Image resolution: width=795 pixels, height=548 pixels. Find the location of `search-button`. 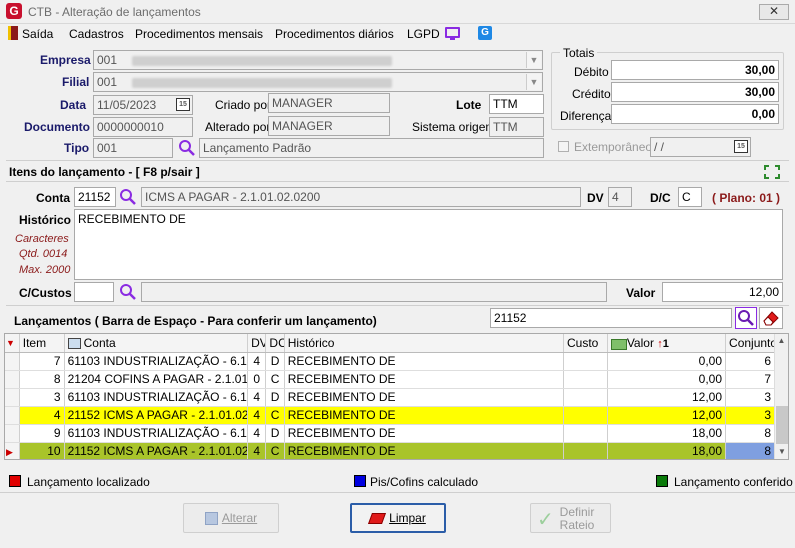

search-button is located at coordinates (746, 318).